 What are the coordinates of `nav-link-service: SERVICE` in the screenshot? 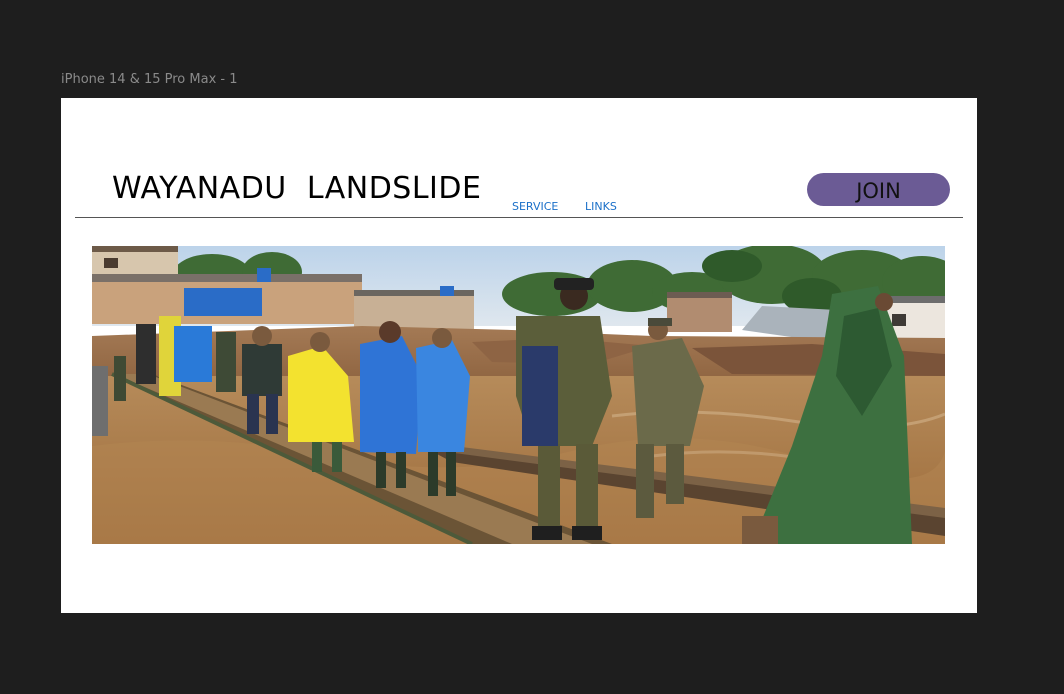 It's located at (535, 207).